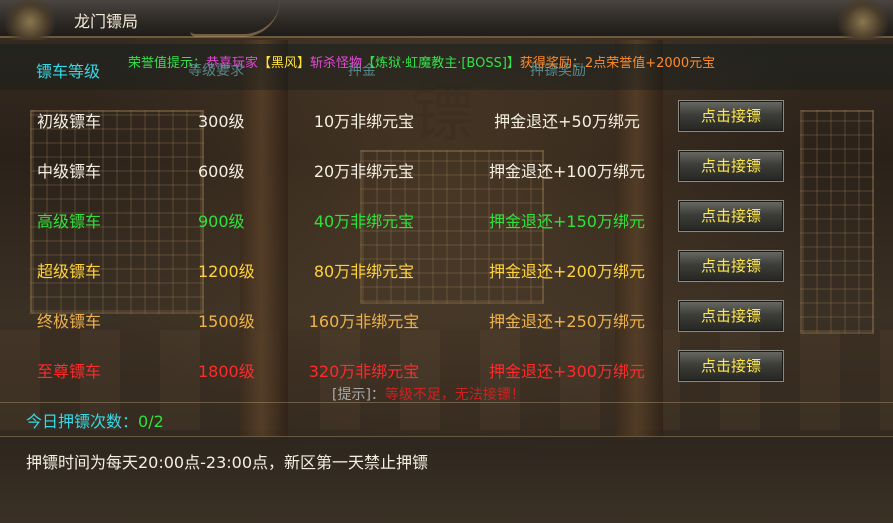  Describe the element at coordinates (227, 462) in the screenshot. I see `escort-time-info: 押镖时间为每天20:00点-23:00点，新区第一天禁止押镖` at that location.